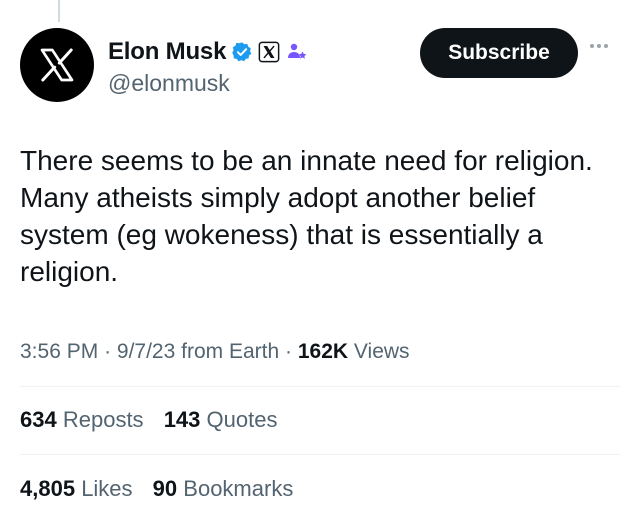 The height and width of the screenshot is (513, 640). What do you see at coordinates (69, 271) in the screenshot?
I see `tweet-text-line: religion.` at bounding box center [69, 271].